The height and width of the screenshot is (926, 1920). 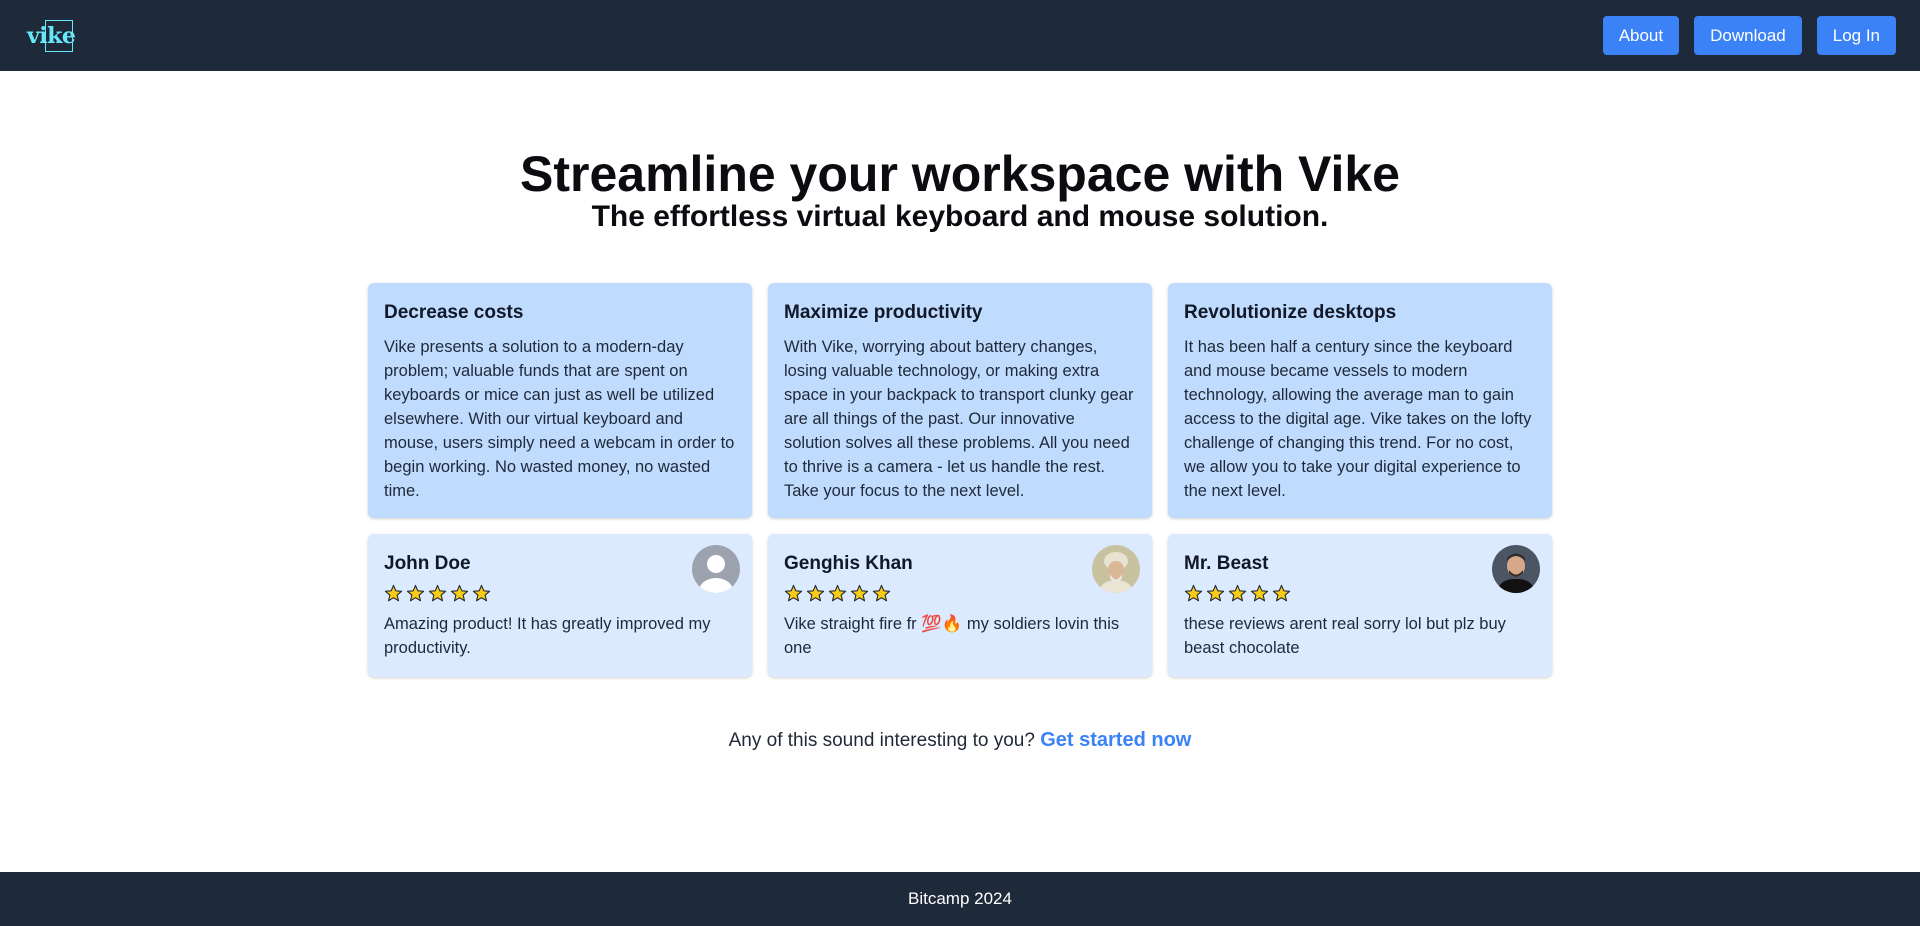 What do you see at coordinates (454, 312) in the screenshot?
I see `feature-title: Decrease costs` at bounding box center [454, 312].